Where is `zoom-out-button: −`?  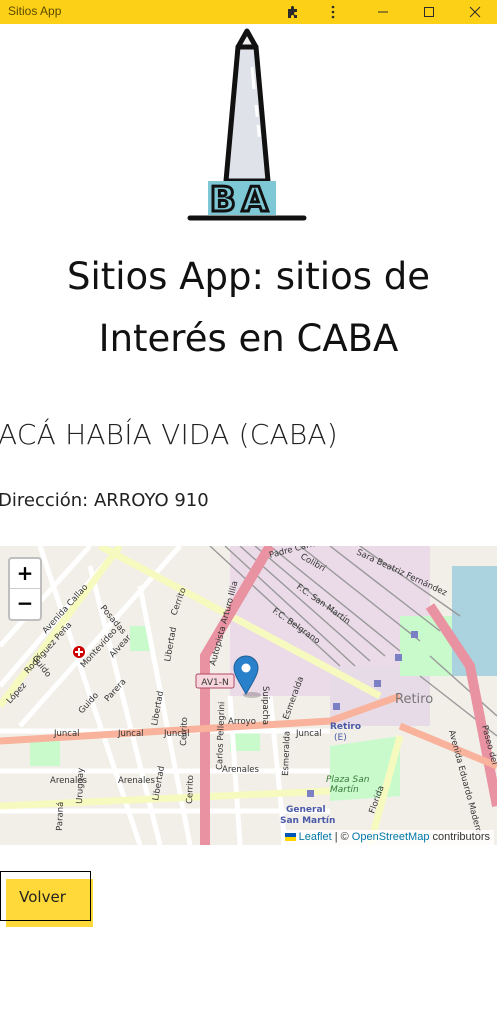
zoom-out-button: − is located at coordinates (25, 603).